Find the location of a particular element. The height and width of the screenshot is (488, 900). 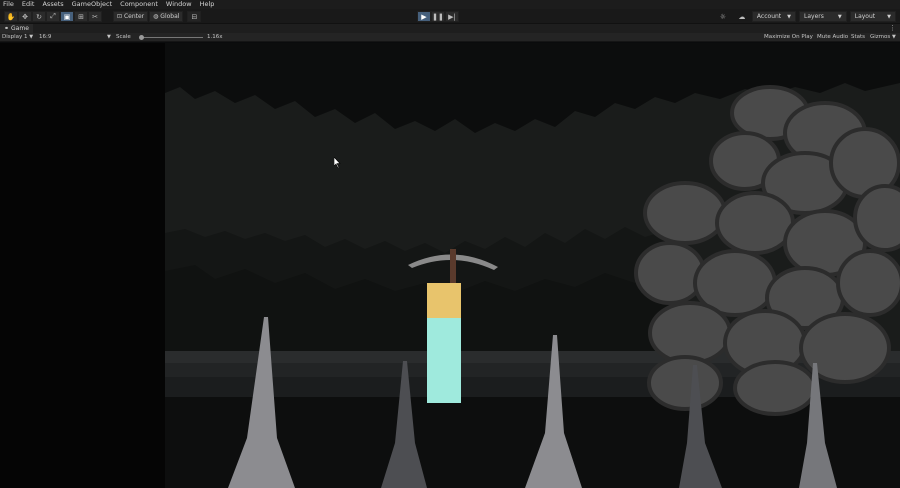

pivot-center-label: Center is located at coordinates (134, 16).